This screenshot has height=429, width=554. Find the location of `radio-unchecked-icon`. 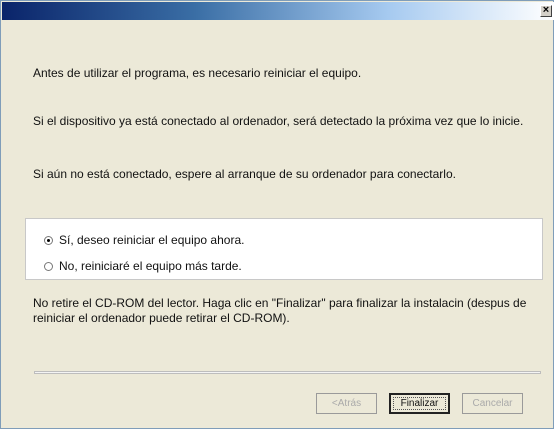

radio-unchecked-icon is located at coordinates (48, 266).